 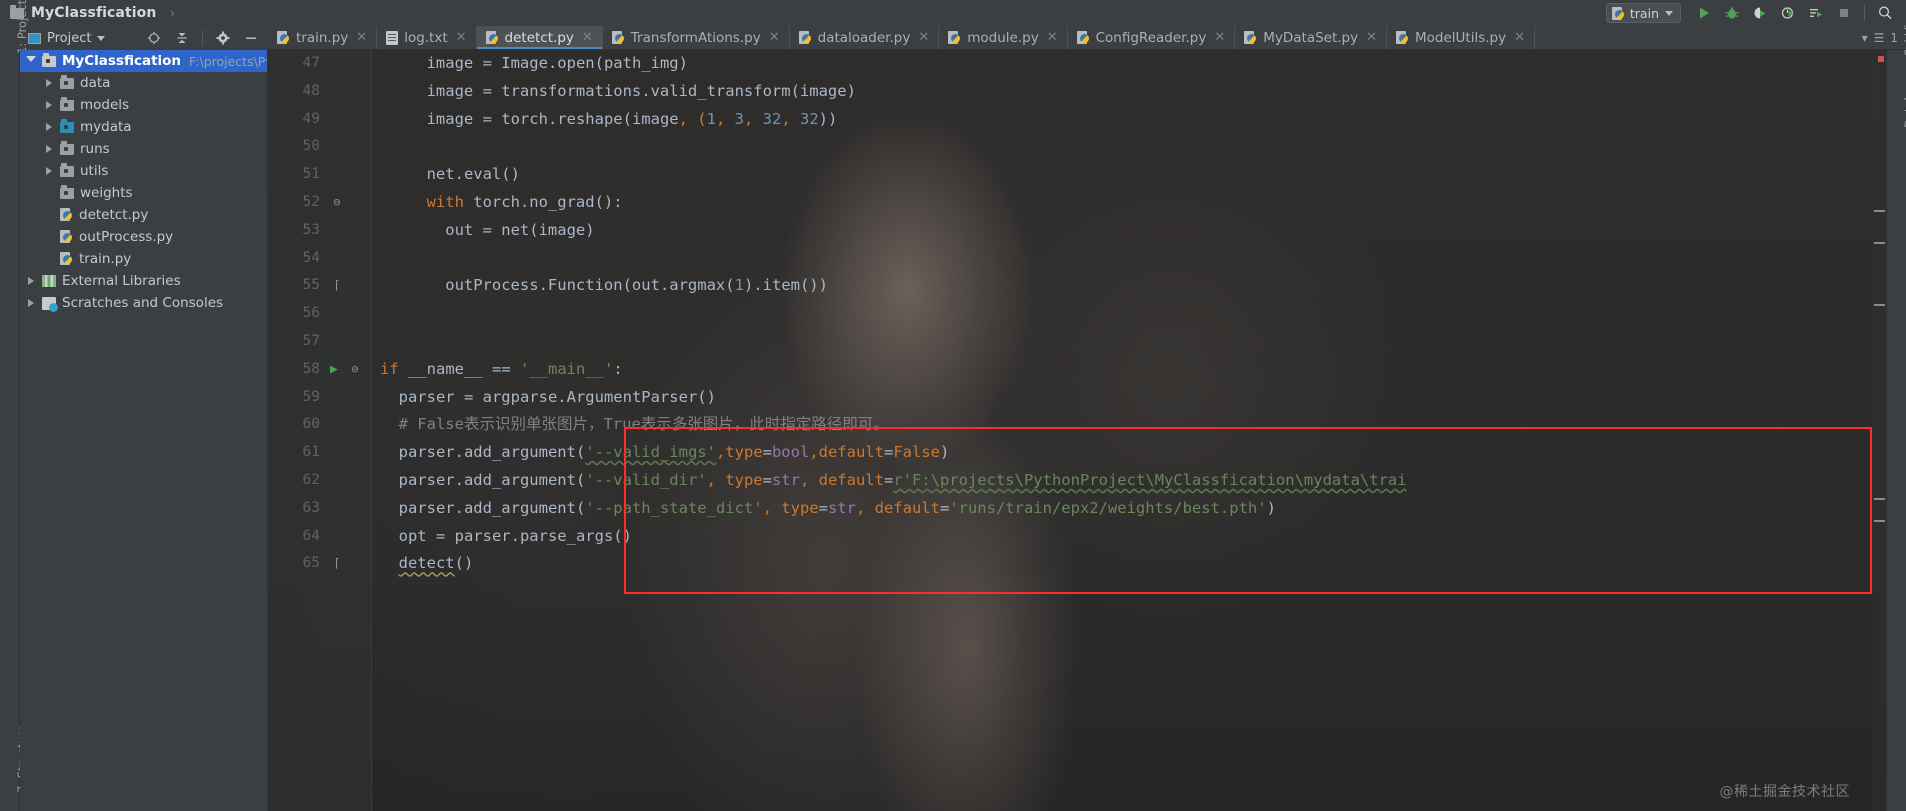 What do you see at coordinates (1844, 13) in the screenshot?
I see `stop-icon` at bounding box center [1844, 13].